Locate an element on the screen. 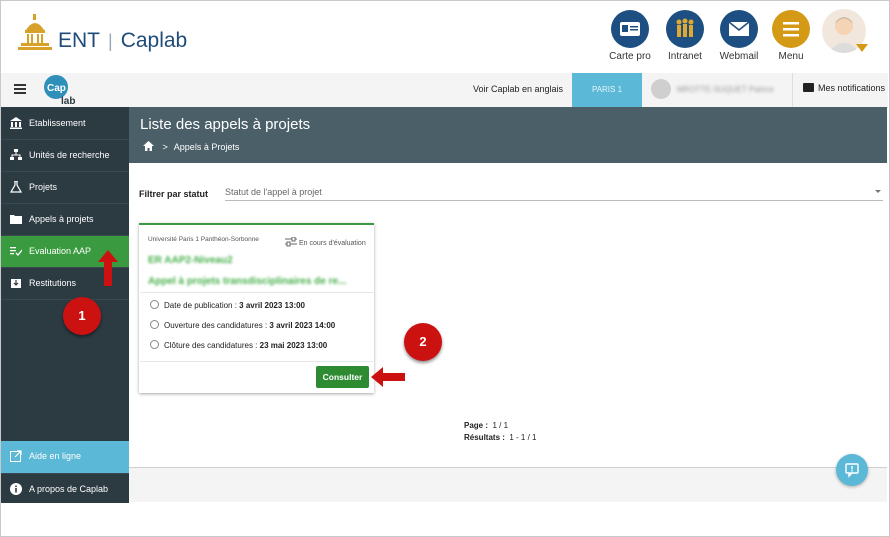 The image size is (890, 537). clock-icon is located at coordinates (154, 304).